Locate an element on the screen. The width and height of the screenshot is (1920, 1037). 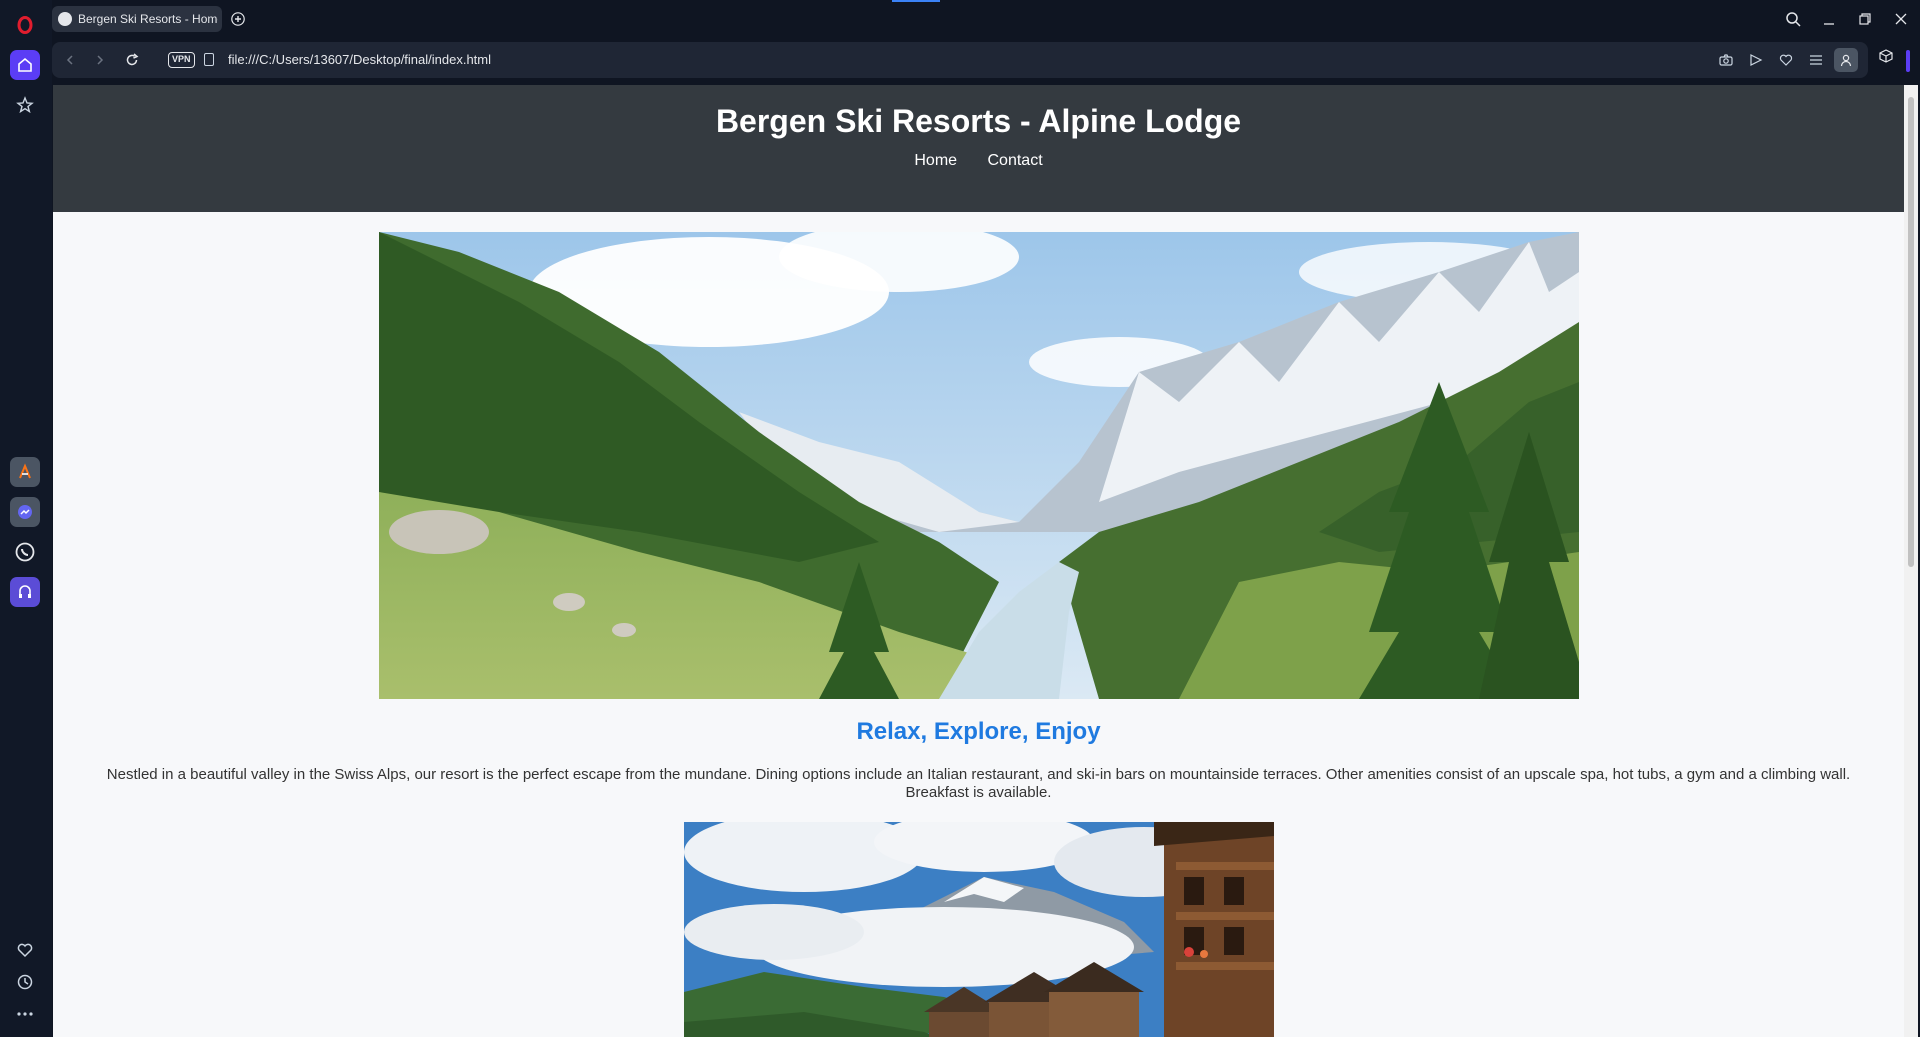
scrollbar-thumb is located at coordinates (1911, 332).